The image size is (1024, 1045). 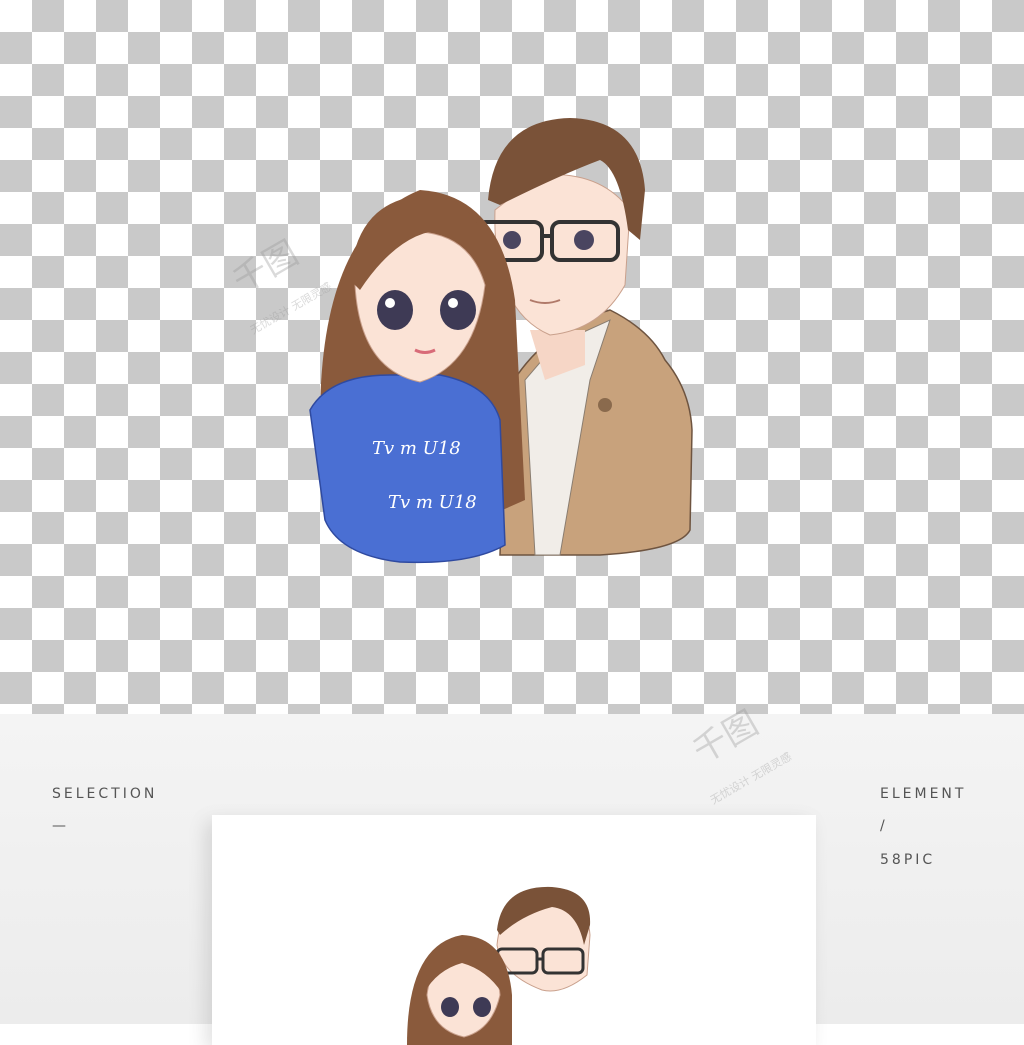 What do you see at coordinates (884, 826) in the screenshot?
I see `element-slash: /` at bounding box center [884, 826].